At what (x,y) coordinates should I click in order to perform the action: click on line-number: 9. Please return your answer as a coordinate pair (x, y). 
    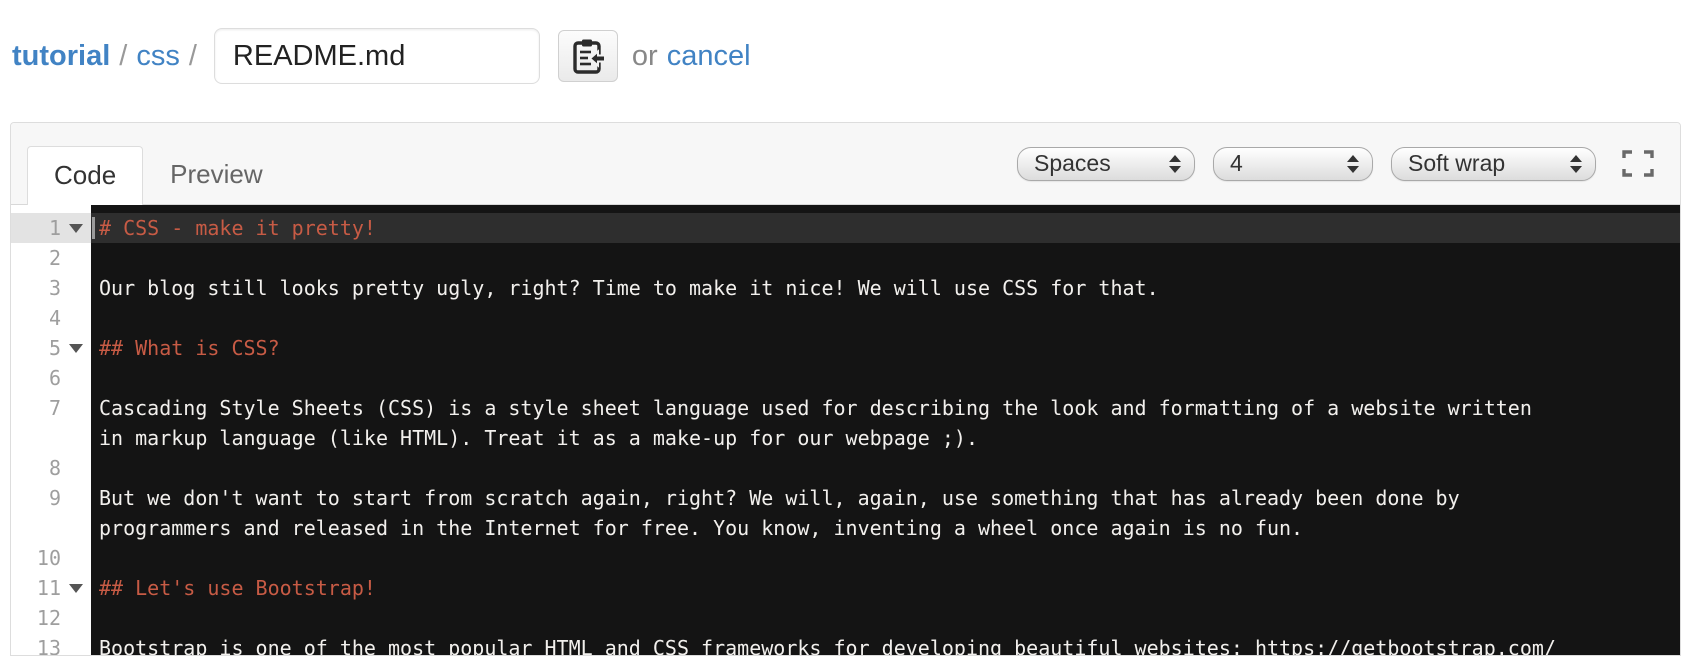
    Looking at the image, I should click on (36, 498).